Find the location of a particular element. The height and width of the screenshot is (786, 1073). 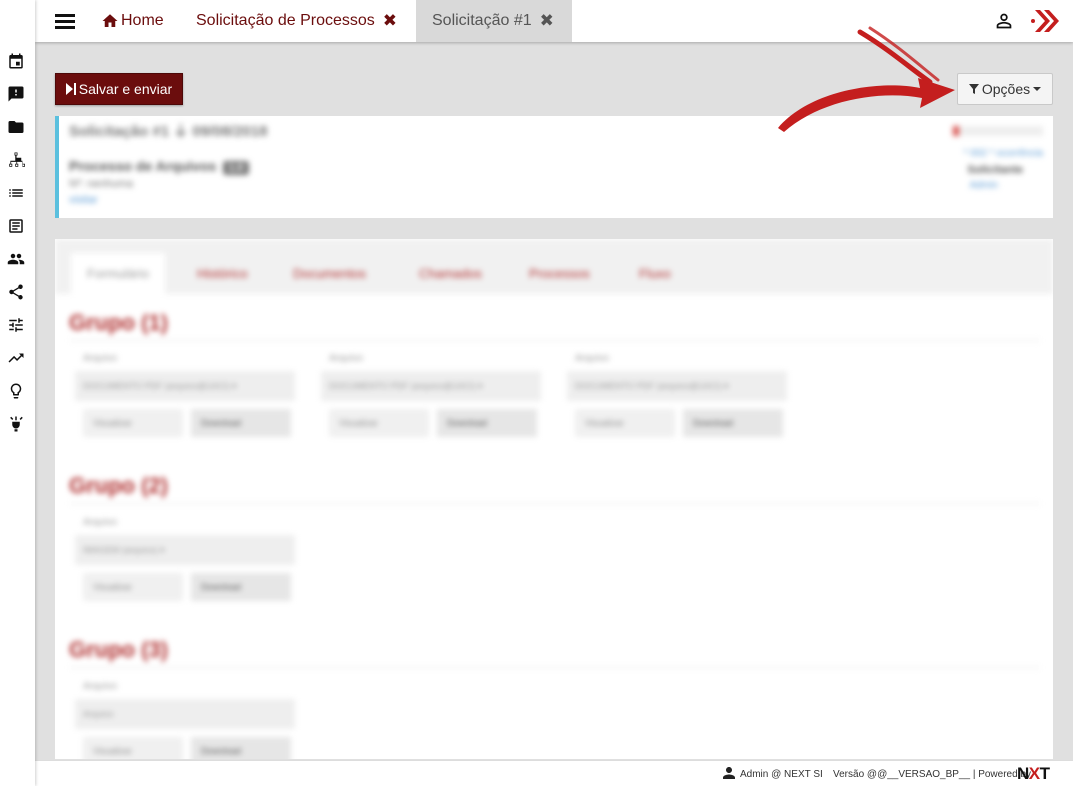

progress-bar is located at coordinates (998, 131).